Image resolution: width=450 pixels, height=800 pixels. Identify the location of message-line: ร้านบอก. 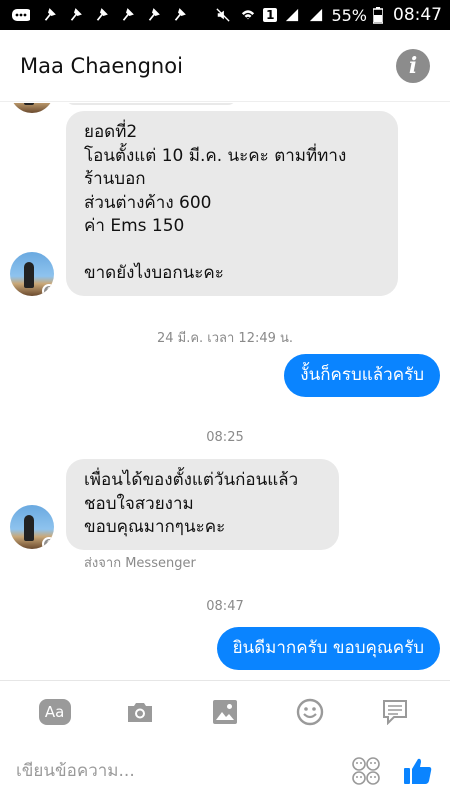
(115, 179).